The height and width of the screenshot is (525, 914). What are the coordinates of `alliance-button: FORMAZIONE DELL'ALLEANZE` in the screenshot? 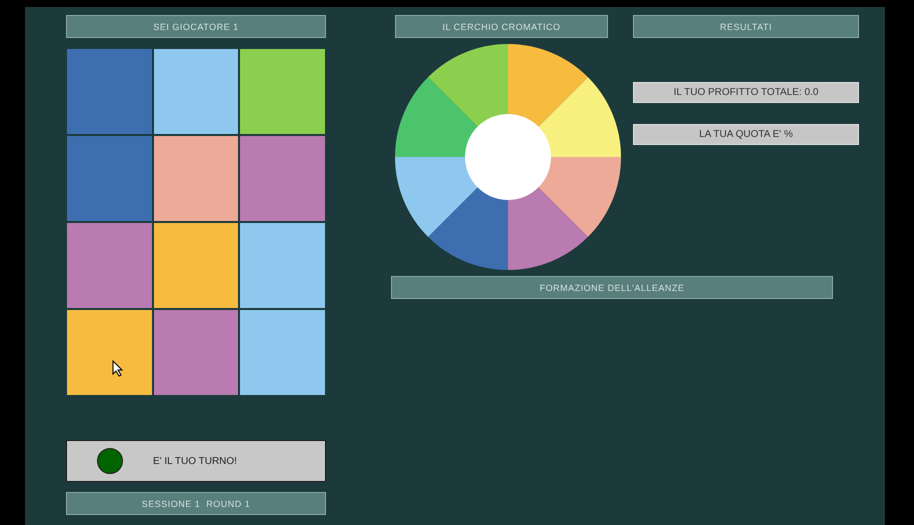 It's located at (612, 287).